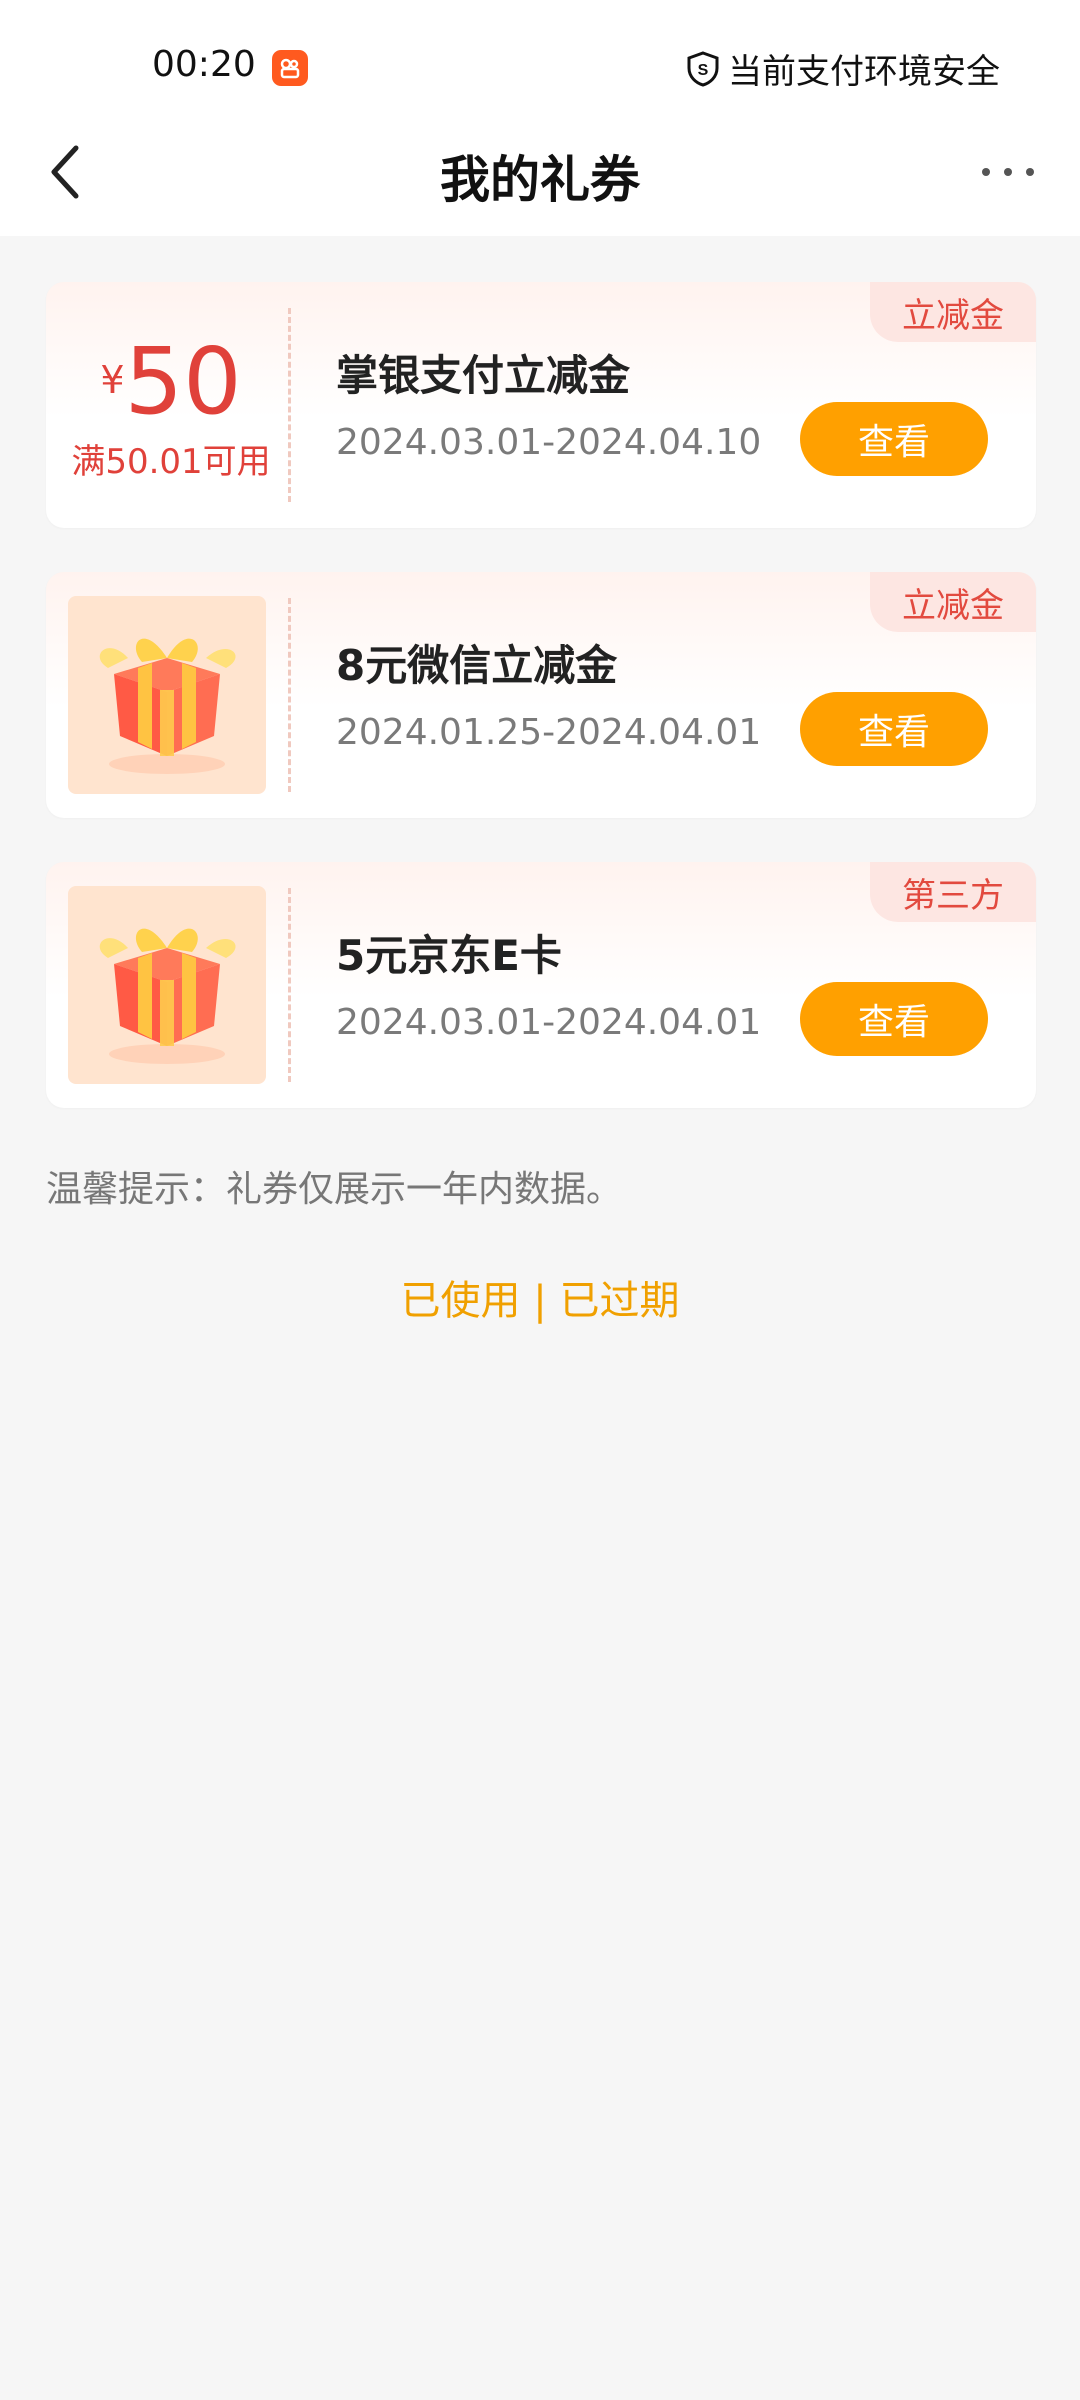 This screenshot has width=1080, height=2400. Describe the element at coordinates (334, 1189) in the screenshot. I see `tip-text: 温馨提示：礼券仅展示一年内数据。` at that location.